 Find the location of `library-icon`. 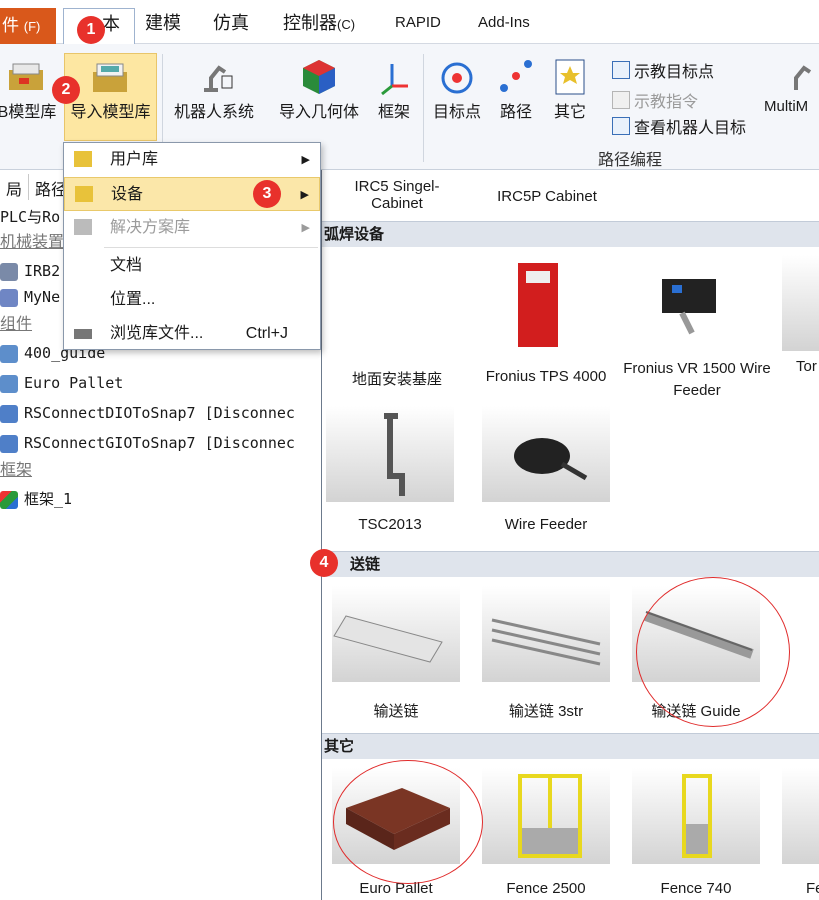

library-icon is located at coordinates (27, 76).